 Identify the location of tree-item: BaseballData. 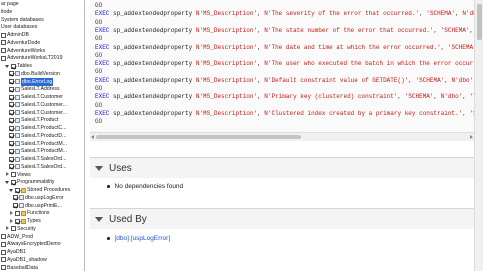
(19, 267).